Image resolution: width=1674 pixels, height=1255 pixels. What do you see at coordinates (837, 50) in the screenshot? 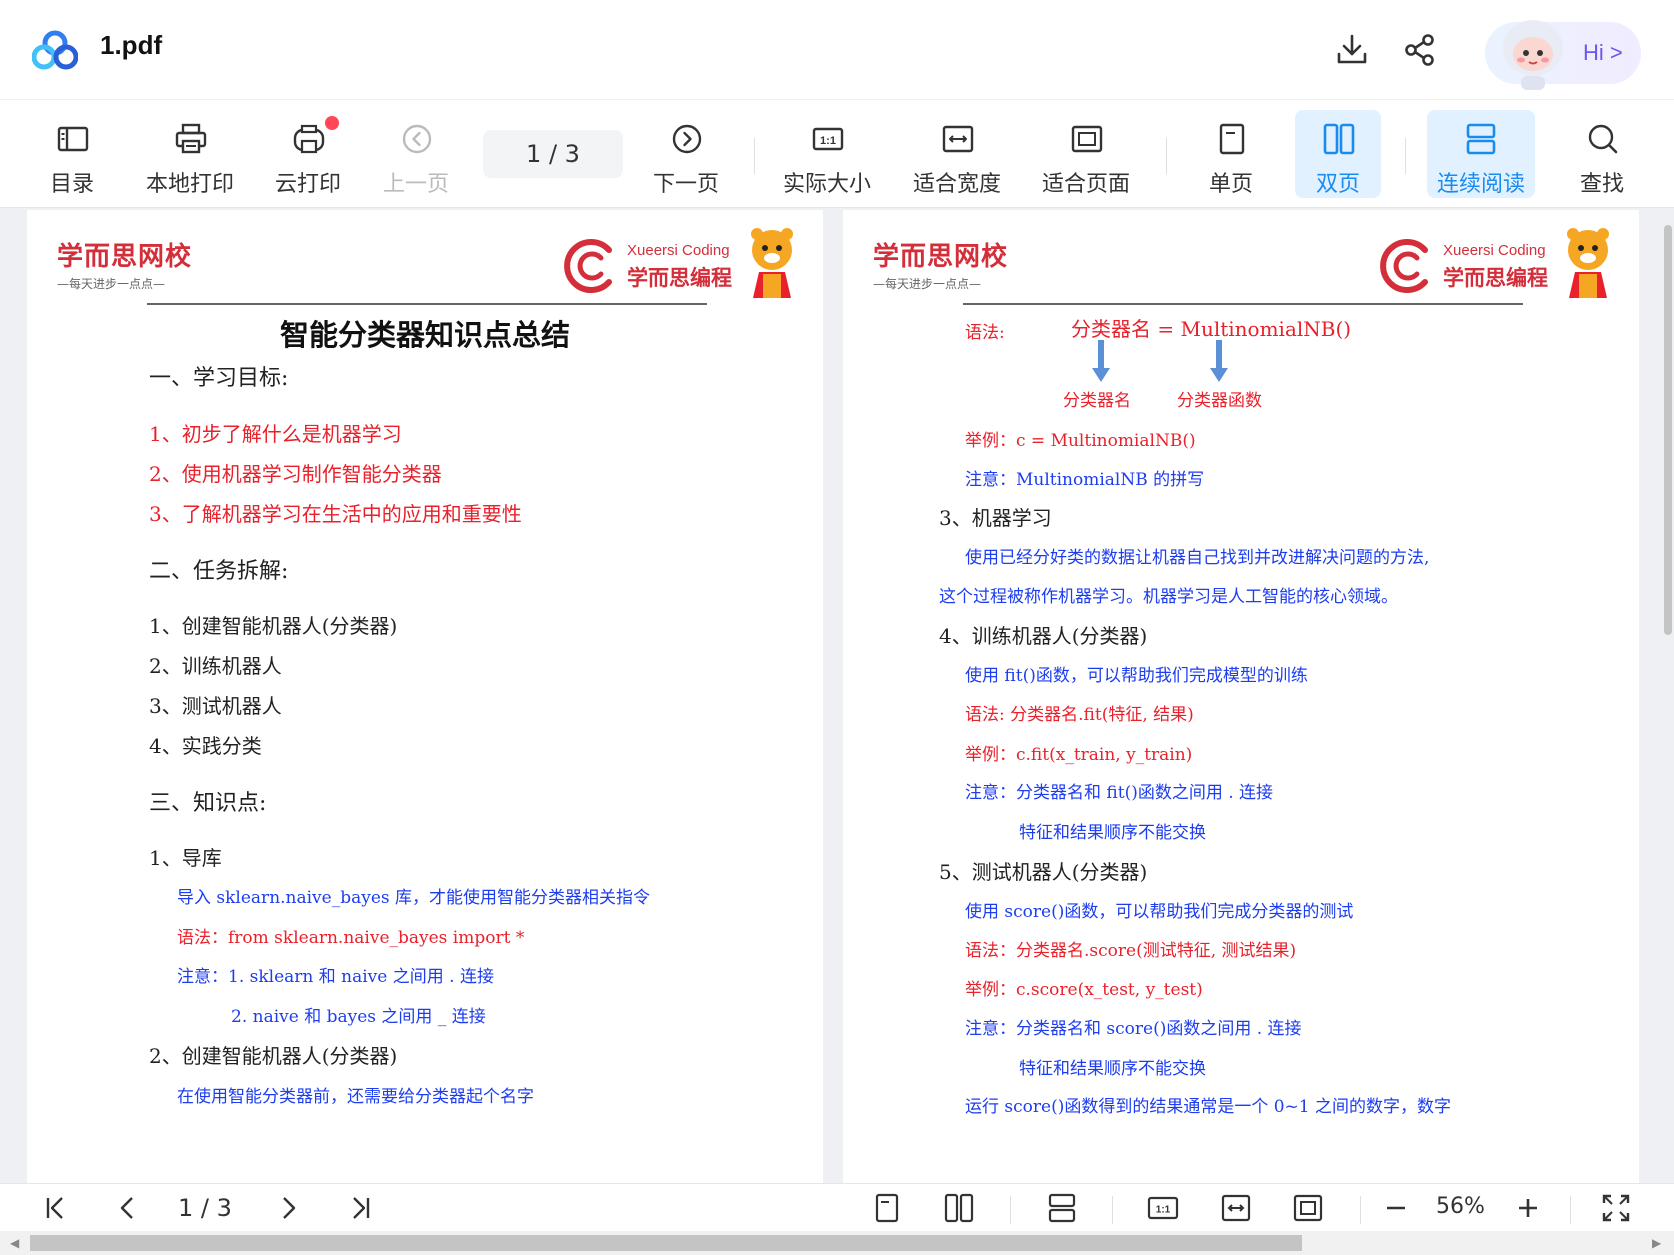
I see `app-header: 1.pdf Hi >` at bounding box center [837, 50].